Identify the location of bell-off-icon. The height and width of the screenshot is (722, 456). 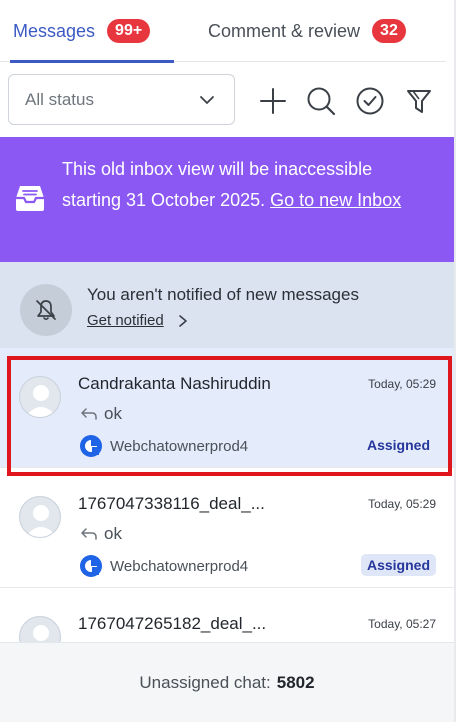
(46, 310).